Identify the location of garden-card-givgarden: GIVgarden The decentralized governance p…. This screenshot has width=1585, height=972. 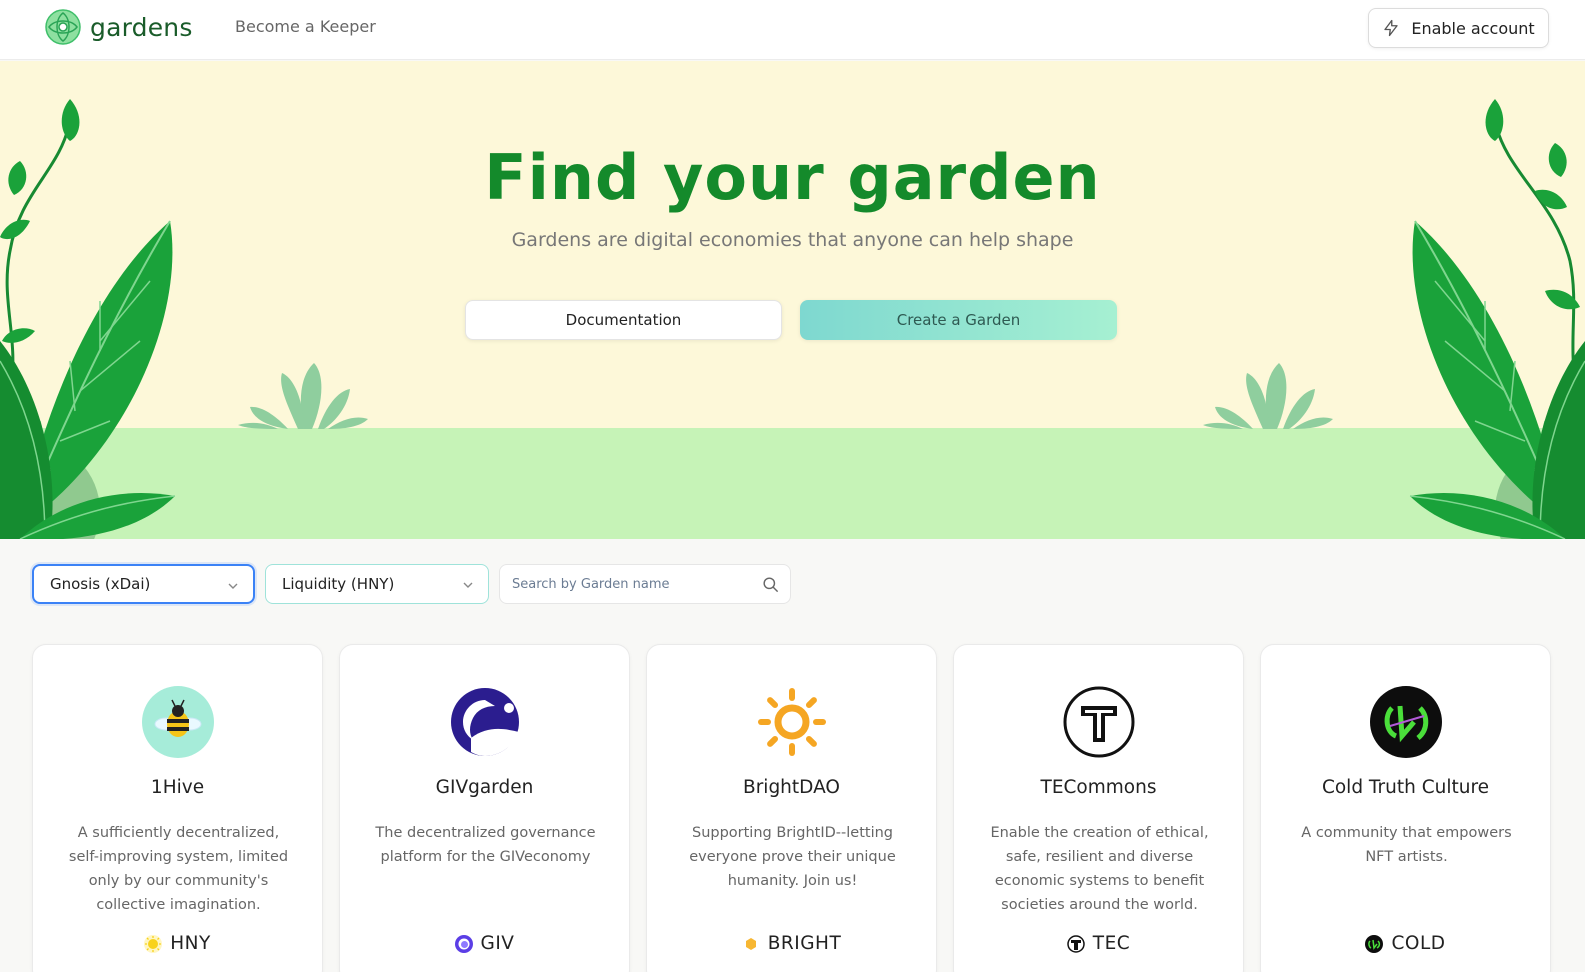
(484, 808).